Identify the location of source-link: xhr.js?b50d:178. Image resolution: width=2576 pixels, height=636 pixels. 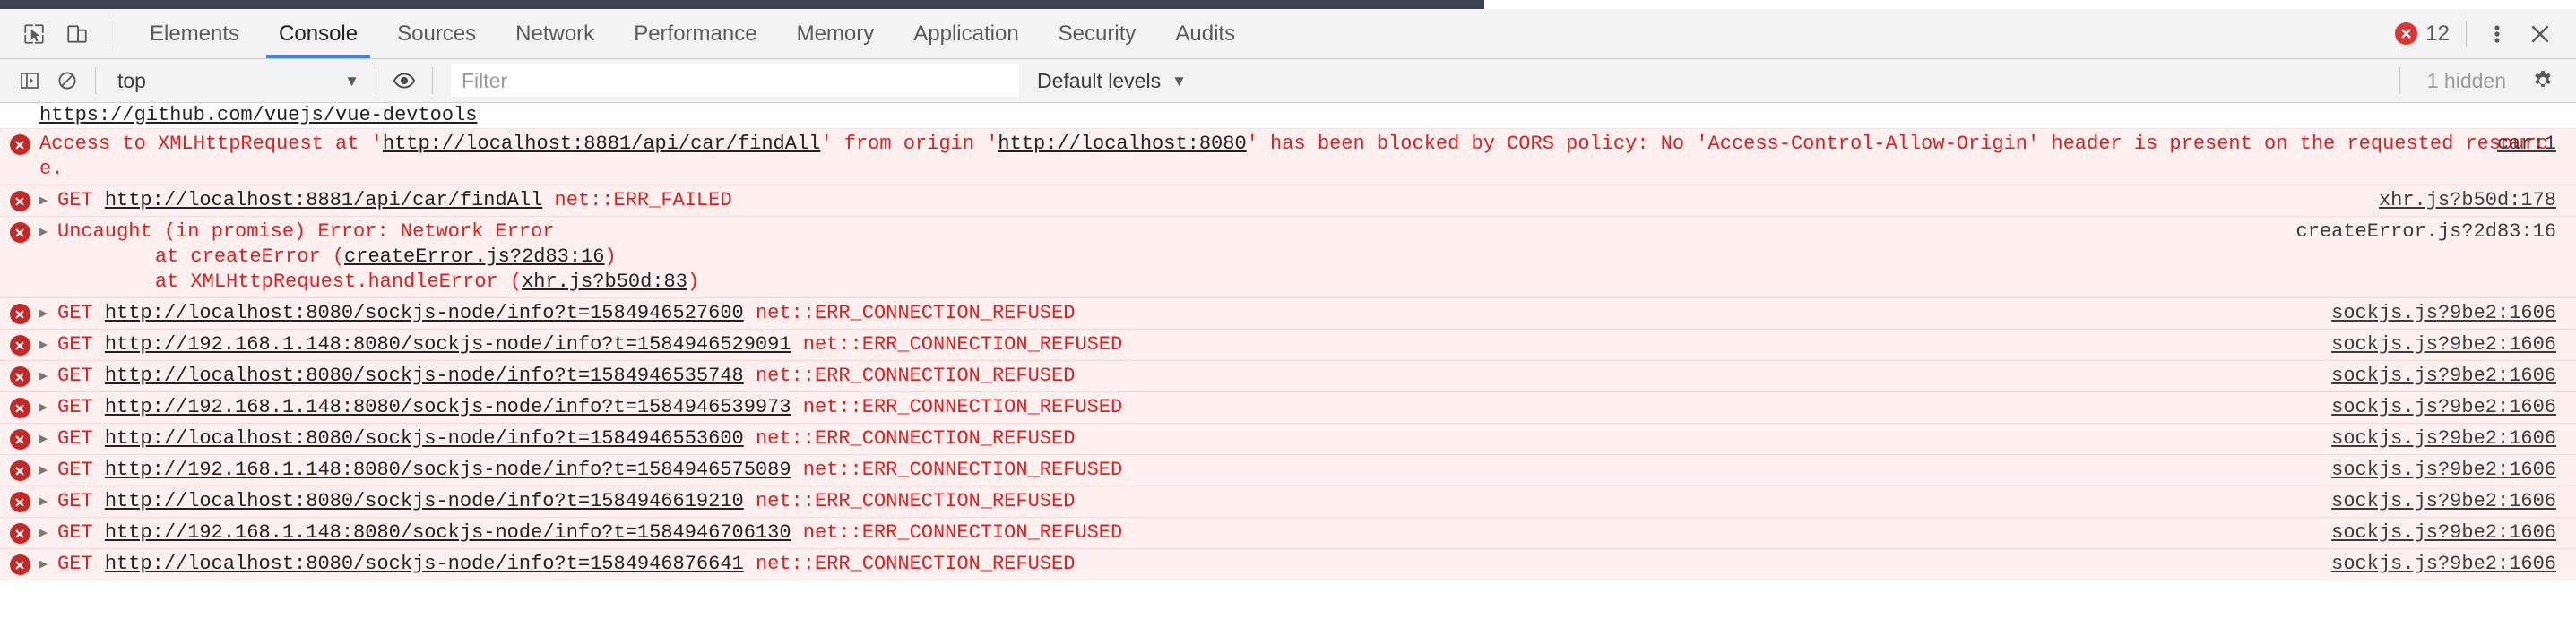
(2467, 200).